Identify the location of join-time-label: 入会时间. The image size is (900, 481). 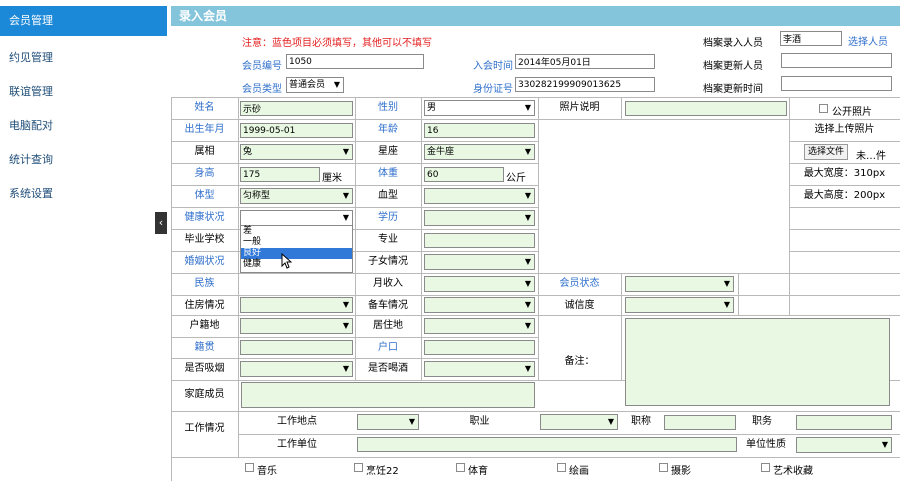
(493, 66).